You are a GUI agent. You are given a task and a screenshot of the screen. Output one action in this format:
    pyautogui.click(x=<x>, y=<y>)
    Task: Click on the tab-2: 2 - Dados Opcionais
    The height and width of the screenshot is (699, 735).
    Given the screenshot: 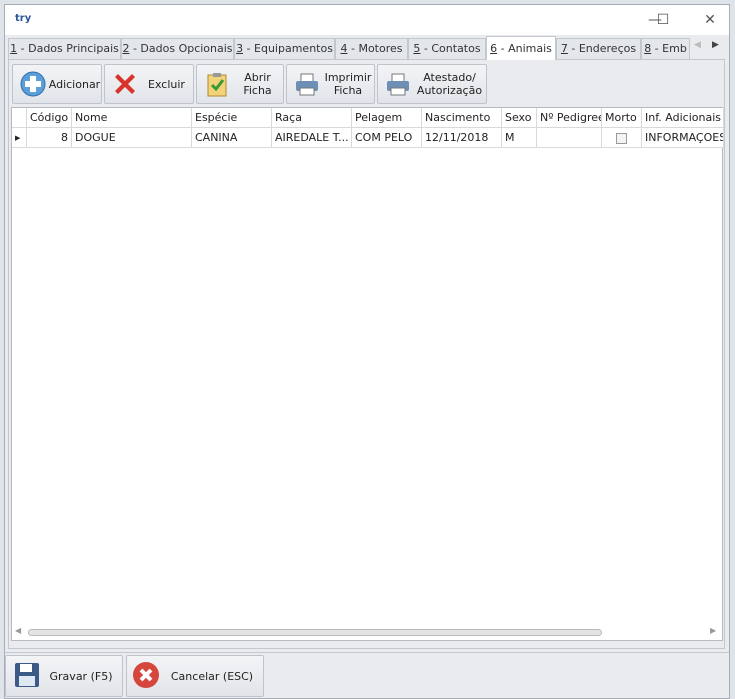 What is the action you would take?
    pyautogui.click(x=177, y=48)
    